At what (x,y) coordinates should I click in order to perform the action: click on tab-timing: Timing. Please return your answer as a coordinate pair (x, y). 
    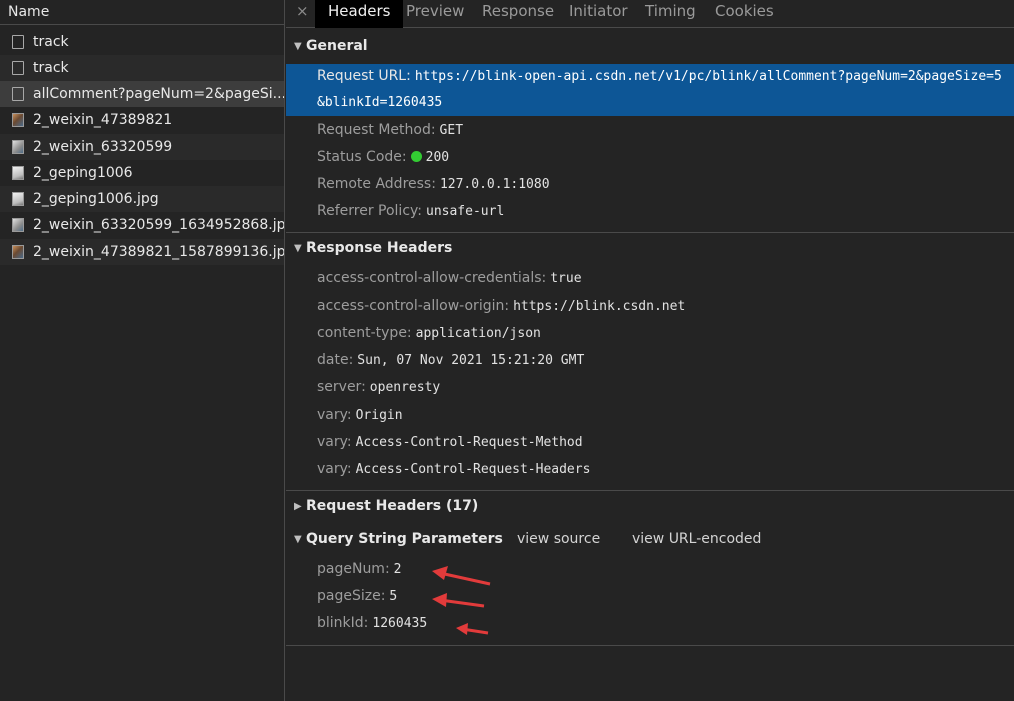
    Looking at the image, I should click on (670, 14).